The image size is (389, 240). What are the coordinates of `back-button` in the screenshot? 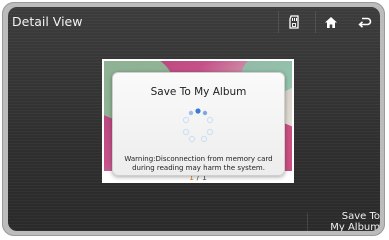 It's located at (365, 22).